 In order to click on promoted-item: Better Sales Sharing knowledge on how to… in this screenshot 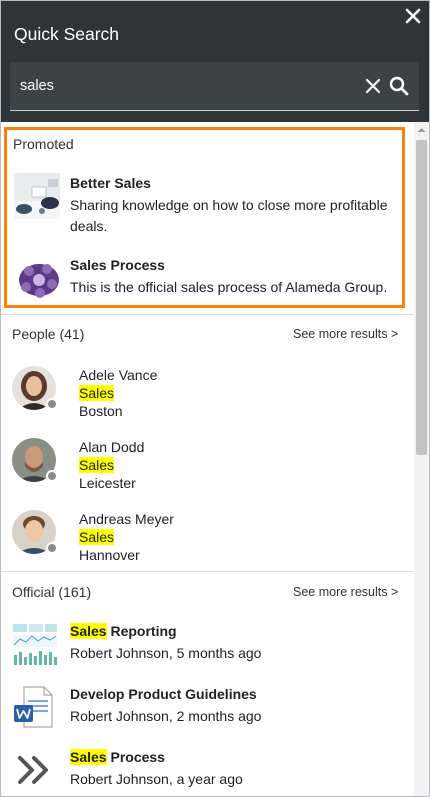, I will do `click(206, 203)`.